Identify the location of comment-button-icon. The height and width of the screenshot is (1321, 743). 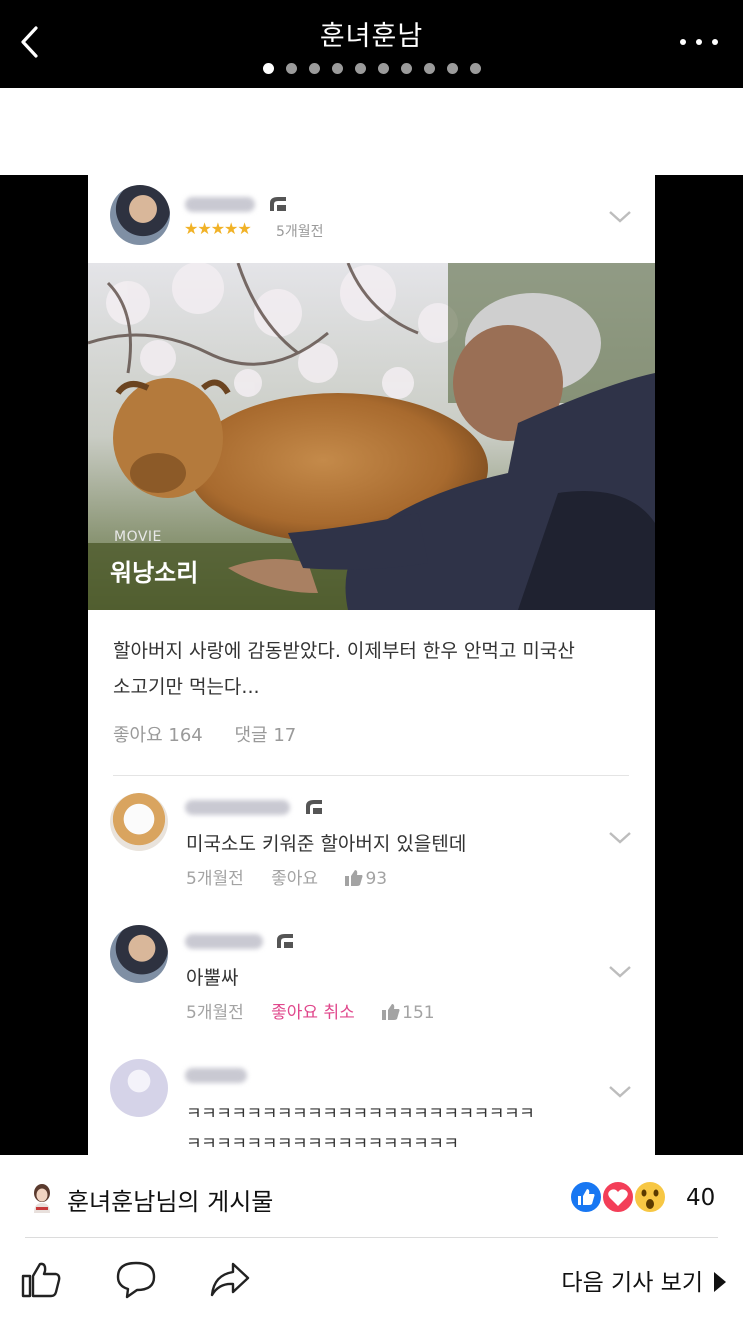
(136, 1279).